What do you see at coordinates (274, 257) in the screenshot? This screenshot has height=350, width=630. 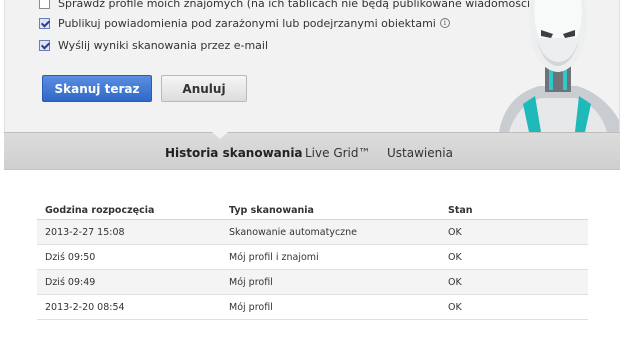 I see `cell-scan-type: Mój profil i znajomi` at bounding box center [274, 257].